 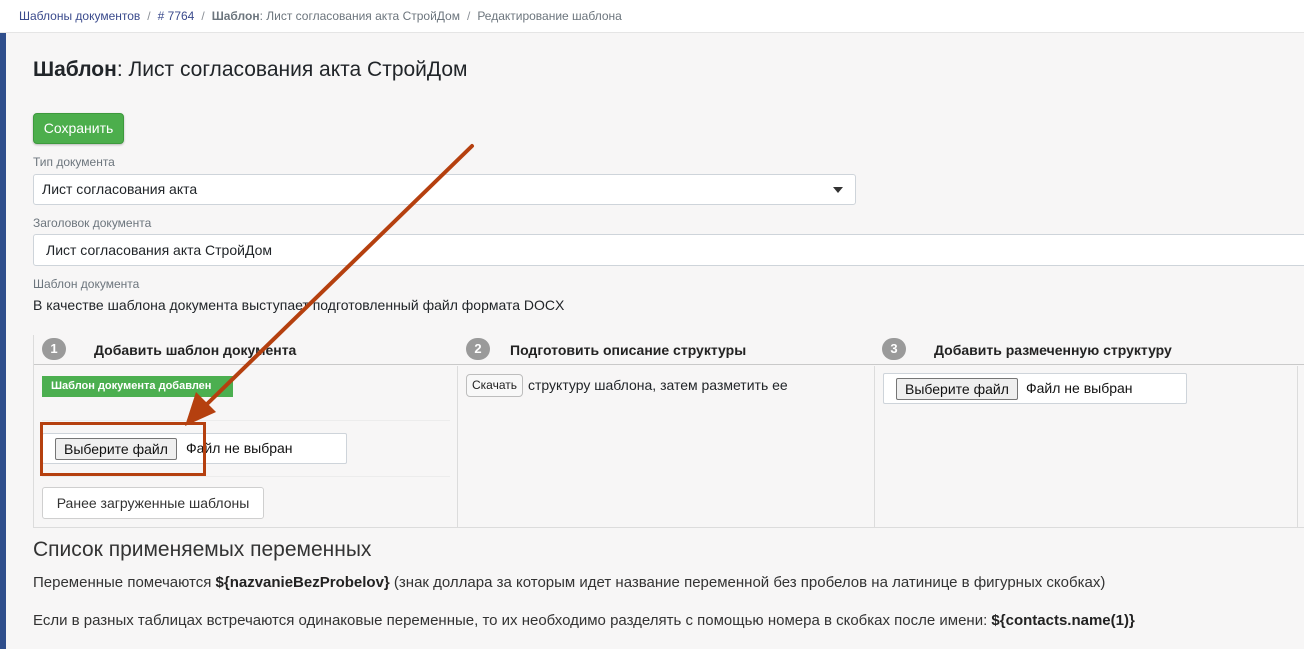 What do you see at coordinates (494, 385) in the screenshot?
I see `download-button: Скачать` at bounding box center [494, 385].